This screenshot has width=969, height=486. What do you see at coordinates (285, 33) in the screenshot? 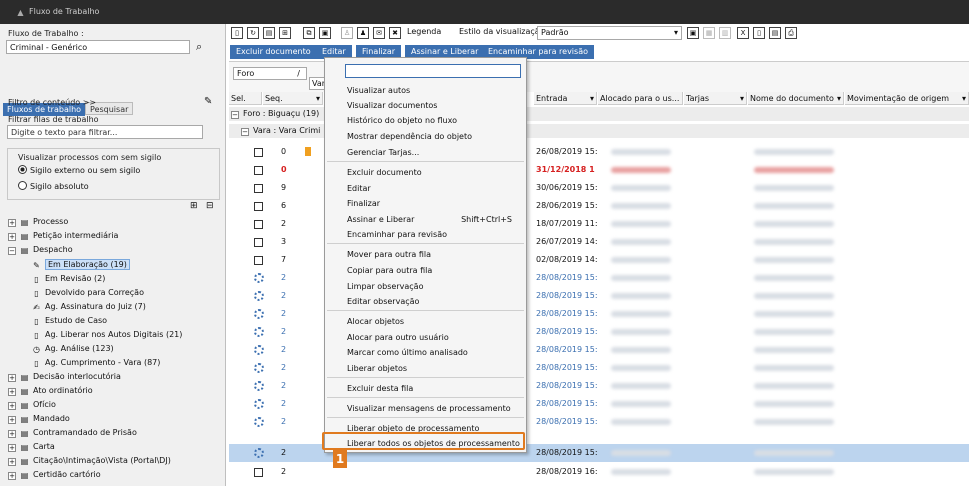
I see `expand-all-icon: ⊞` at bounding box center [285, 33].